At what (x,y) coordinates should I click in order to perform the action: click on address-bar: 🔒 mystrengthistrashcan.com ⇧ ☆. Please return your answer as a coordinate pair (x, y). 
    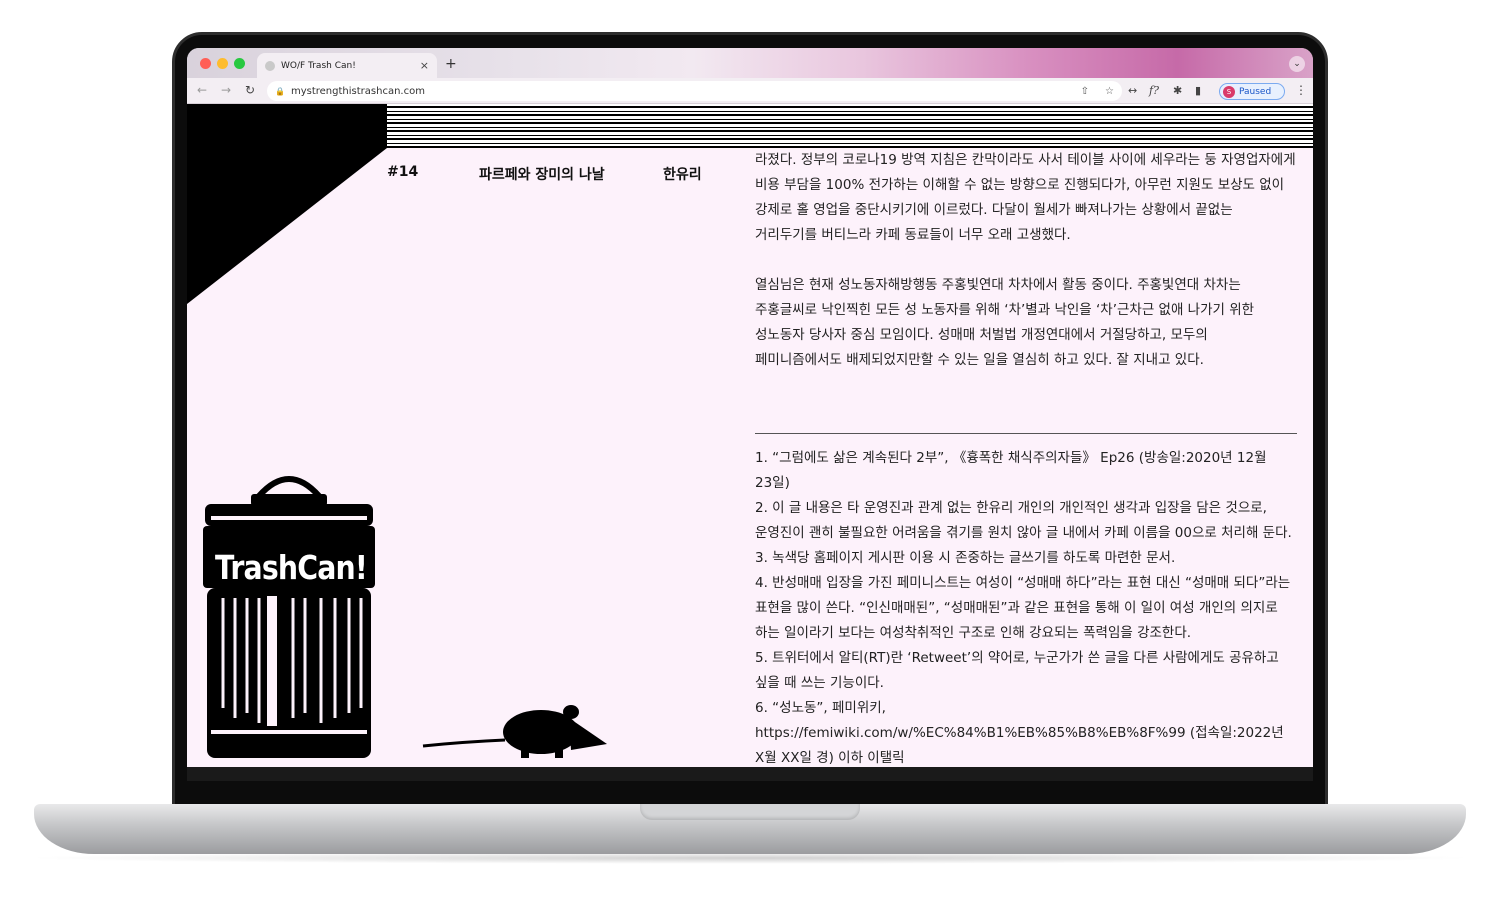
    Looking at the image, I should click on (694, 91).